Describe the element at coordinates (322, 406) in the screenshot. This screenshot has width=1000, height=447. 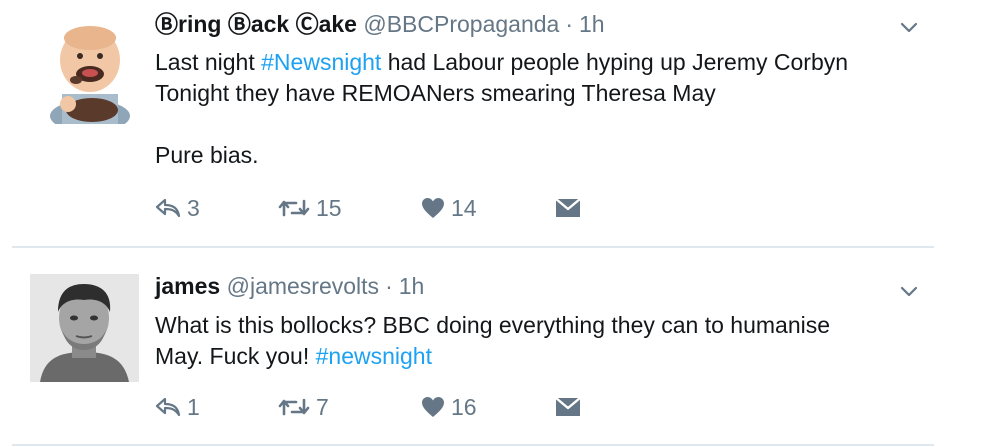
I see `retweet-count: 7` at that location.